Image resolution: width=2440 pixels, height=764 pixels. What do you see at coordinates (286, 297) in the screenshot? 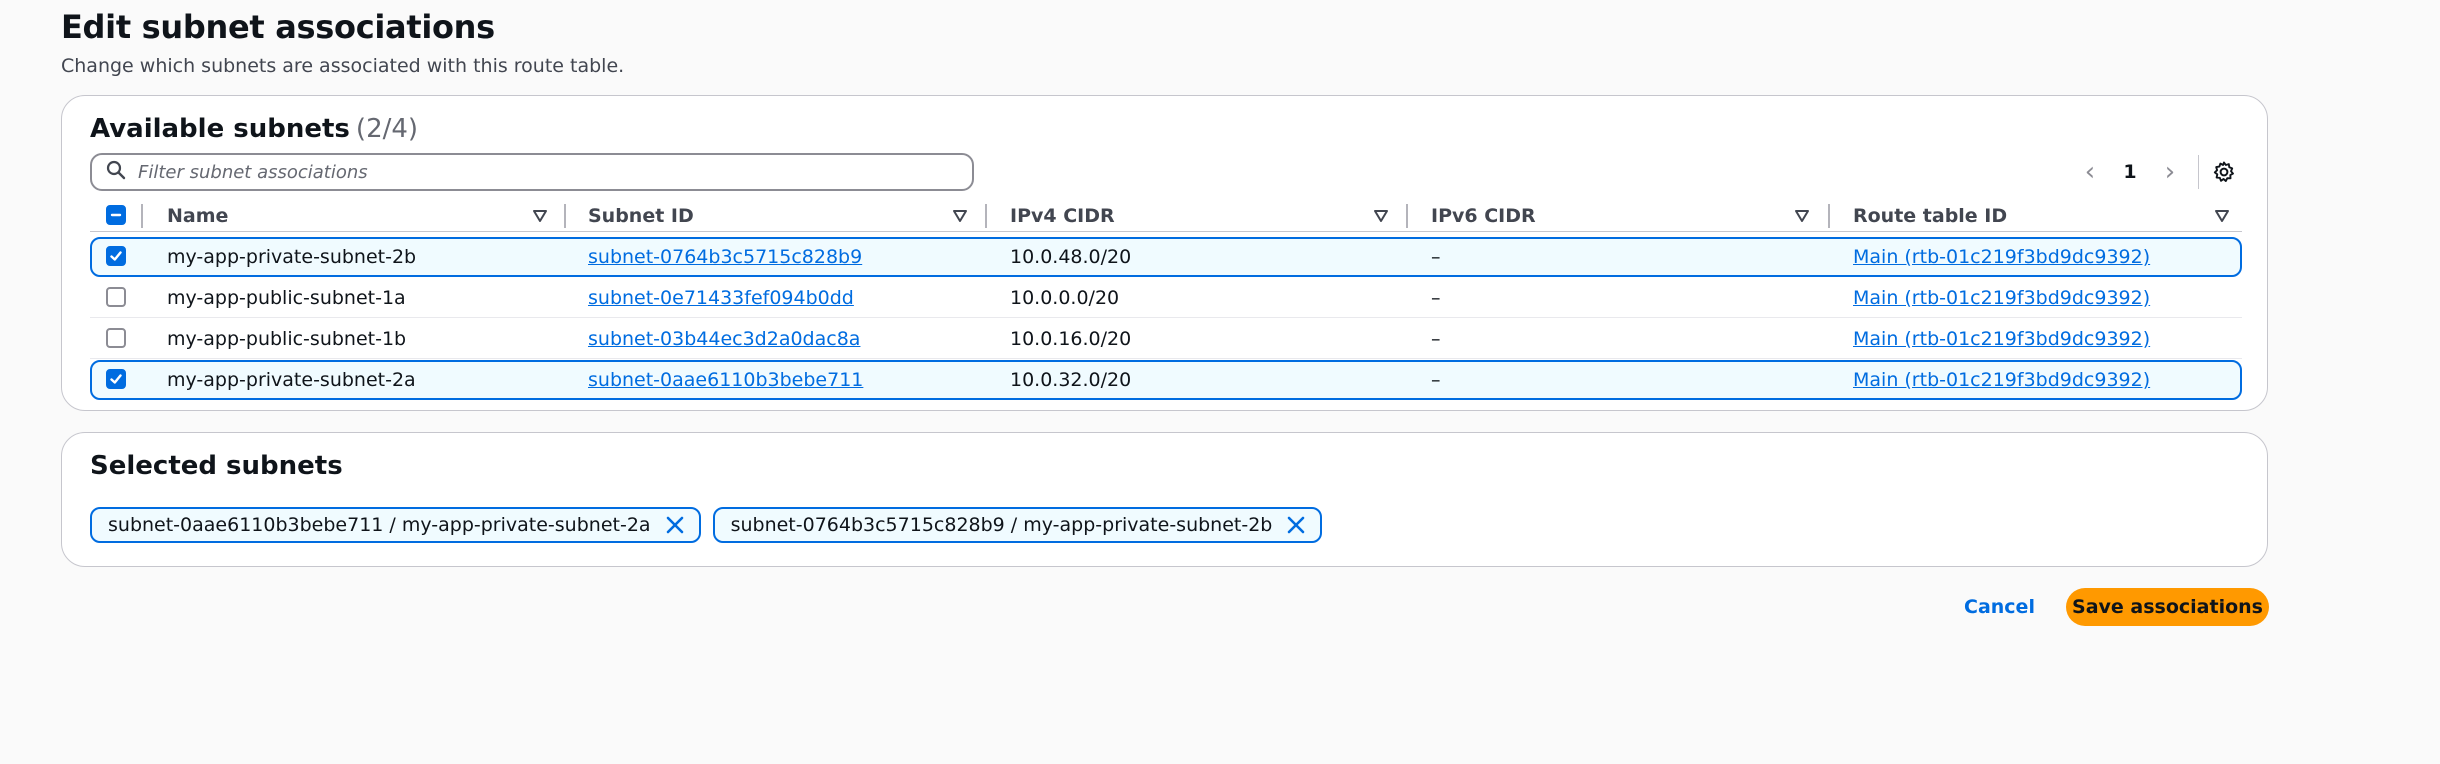
I see `subnet-name: my-app-public-subnet-1a` at bounding box center [286, 297].